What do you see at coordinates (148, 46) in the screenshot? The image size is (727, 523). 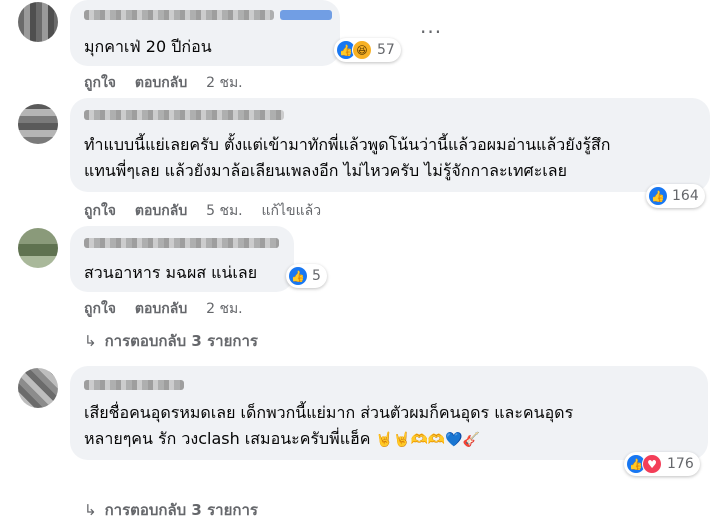 I see `comment-text: มุกคาเฟ่ 20 ปีก่อน` at bounding box center [148, 46].